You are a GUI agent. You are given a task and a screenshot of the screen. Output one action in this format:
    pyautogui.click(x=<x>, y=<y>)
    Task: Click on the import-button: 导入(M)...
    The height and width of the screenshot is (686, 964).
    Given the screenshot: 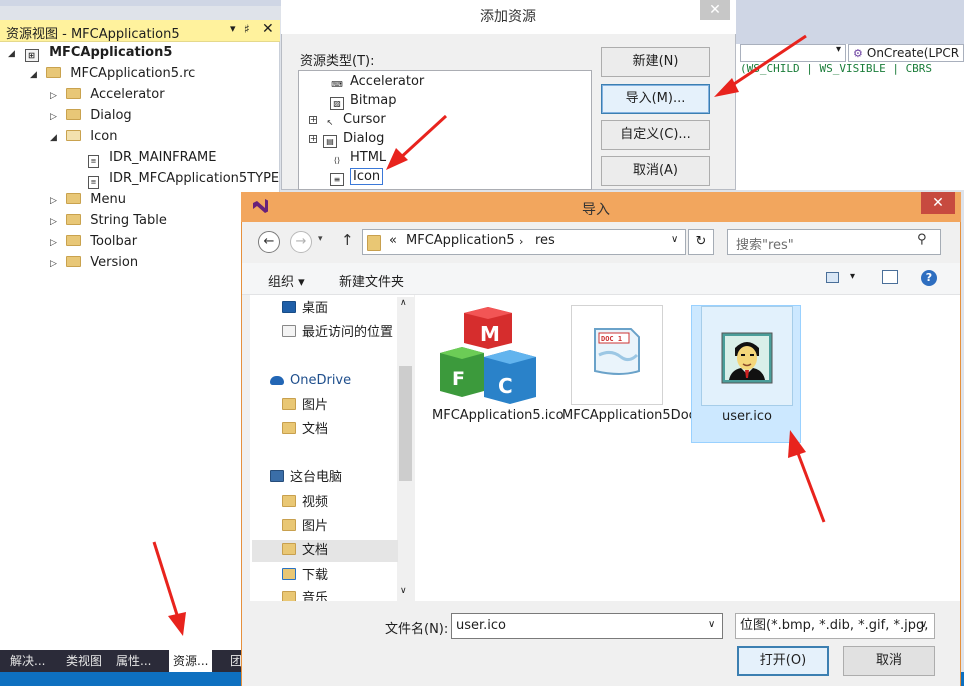 What is the action you would take?
    pyautogui.click(x=655, y=99)
    